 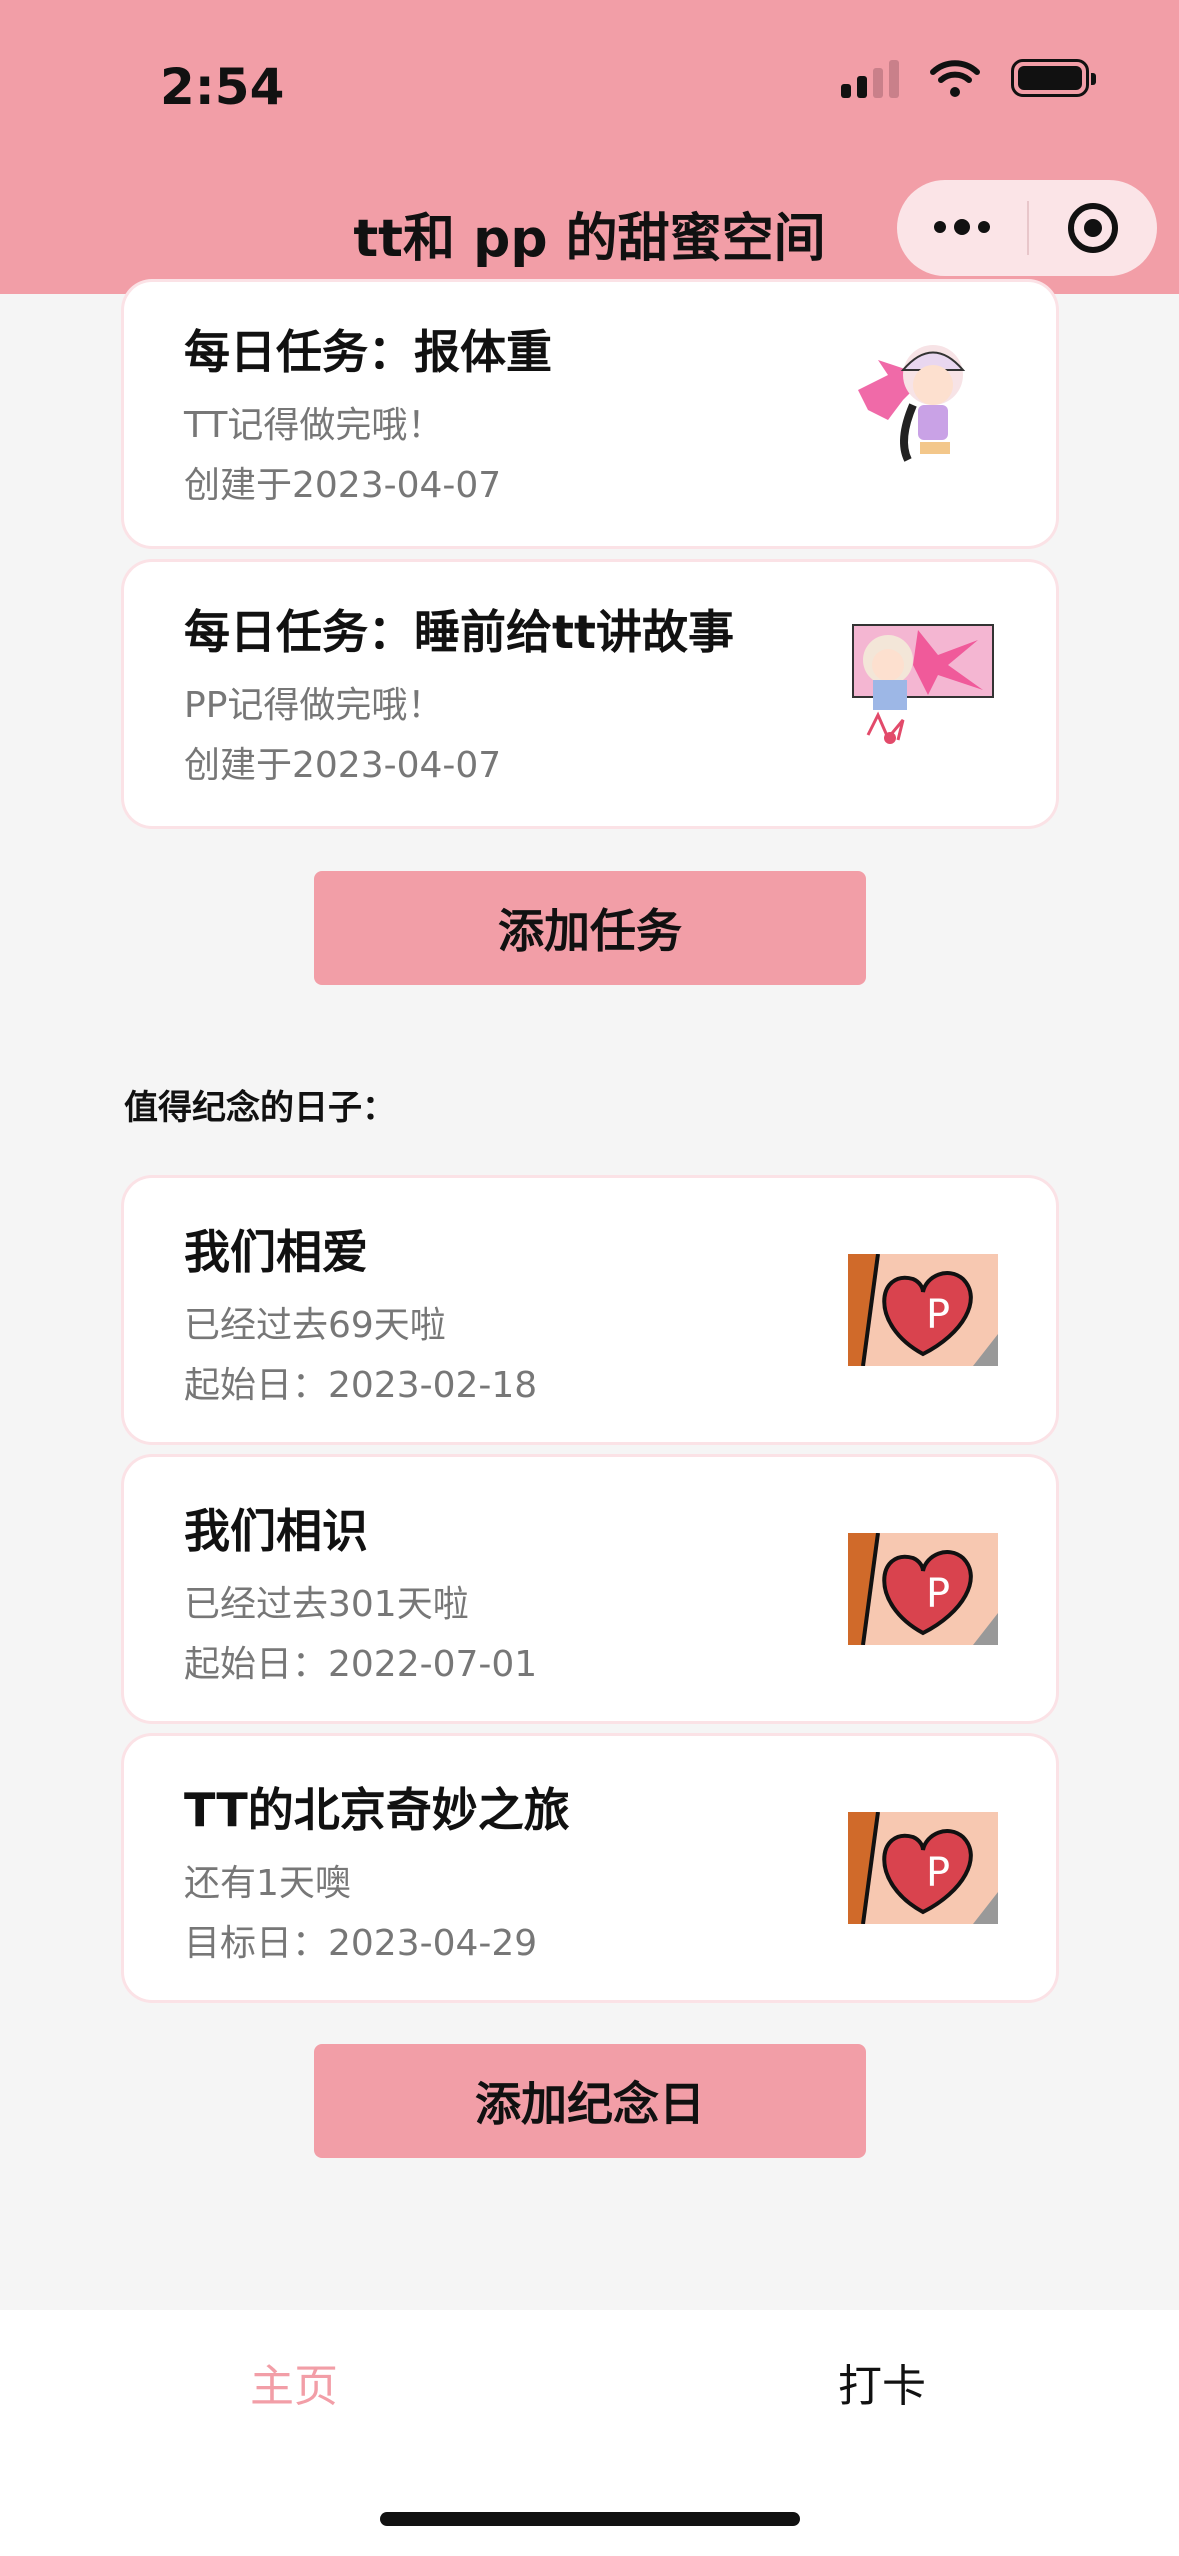 I want to click on home-indicator, so click(x=590, y=2519).